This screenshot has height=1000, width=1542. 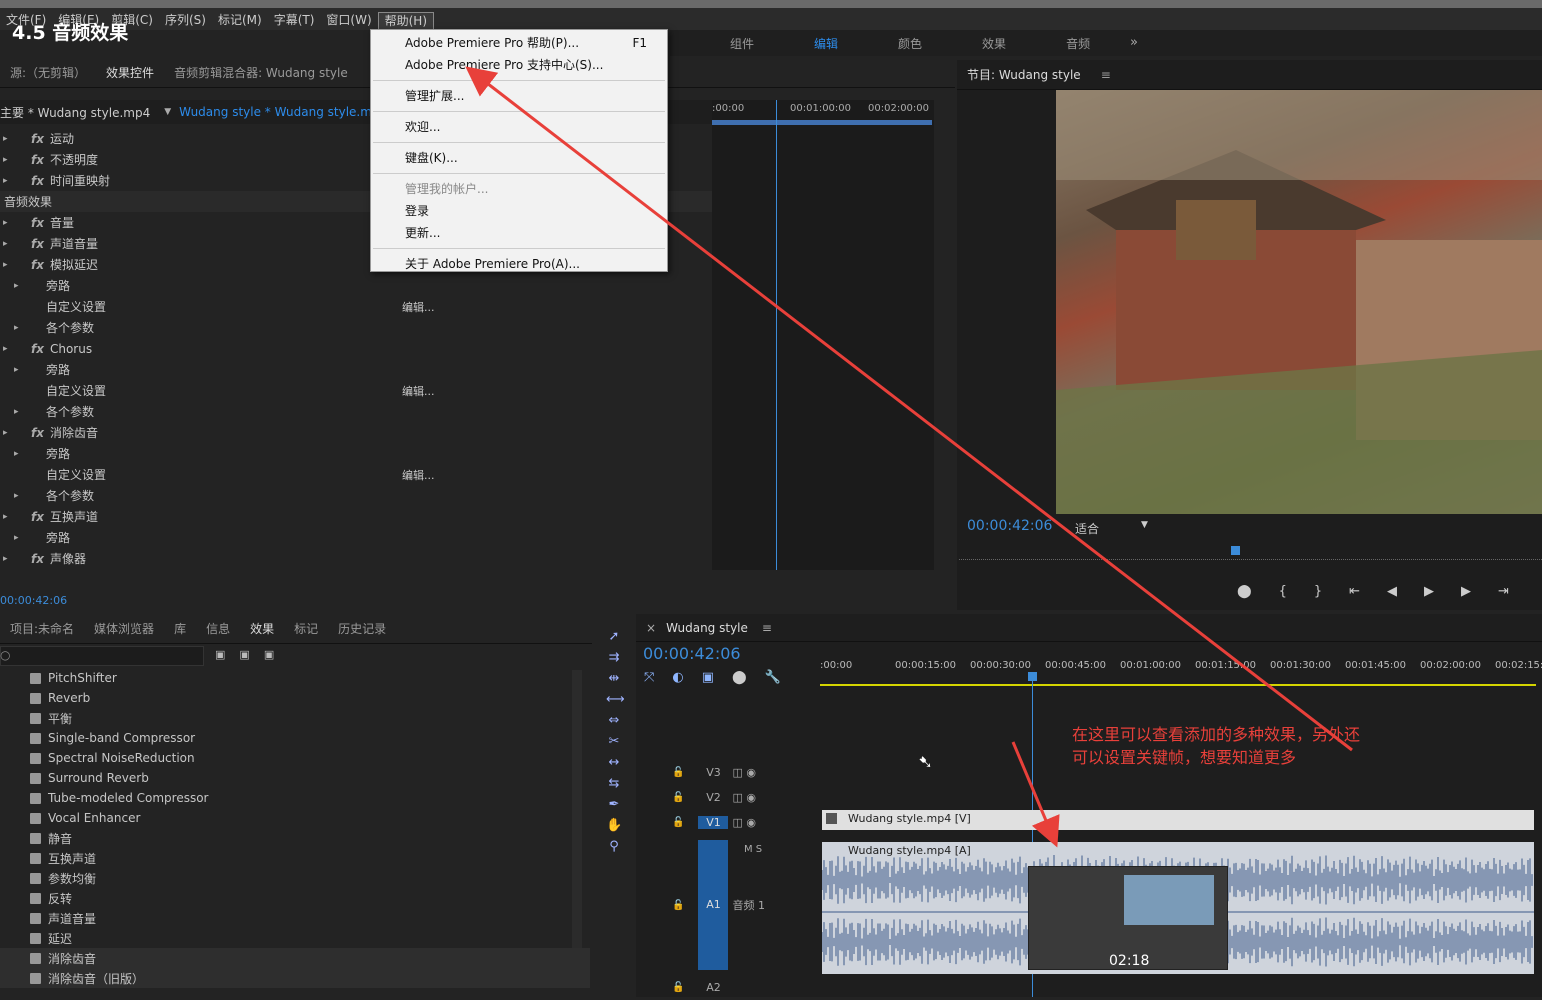 What do you see at coordinates (519, 211) in the screenshot?
I see `help-menu-item-6: 登录` at bounding box center [519, 211].